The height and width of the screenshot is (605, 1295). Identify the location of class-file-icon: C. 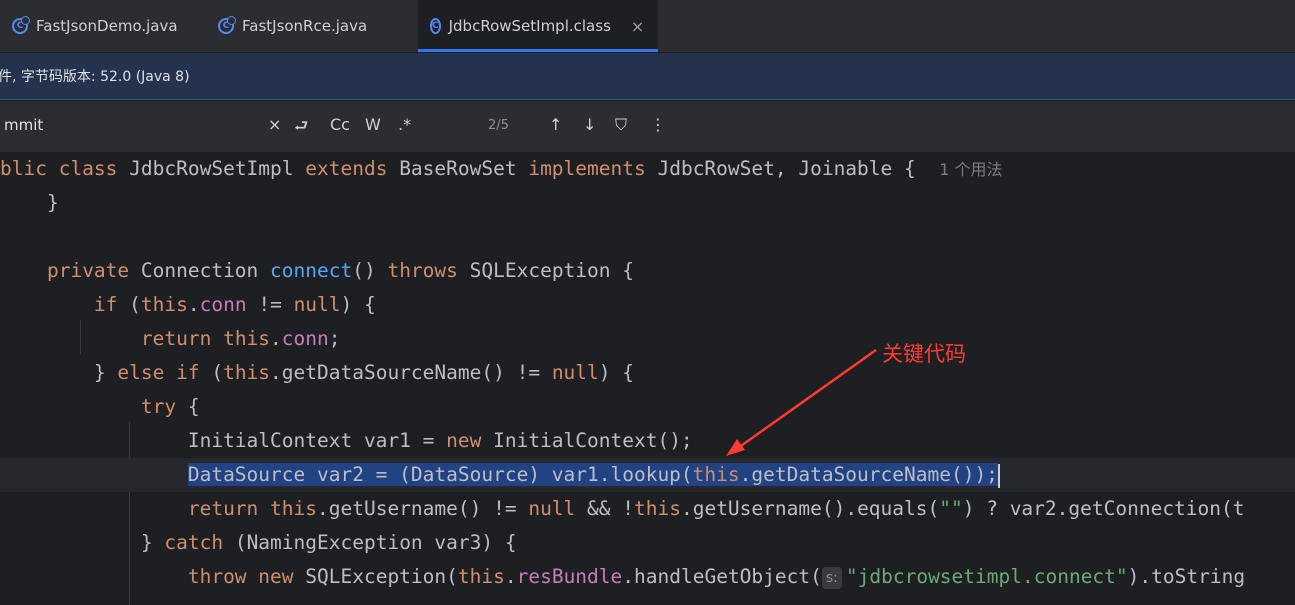
(435, 26).